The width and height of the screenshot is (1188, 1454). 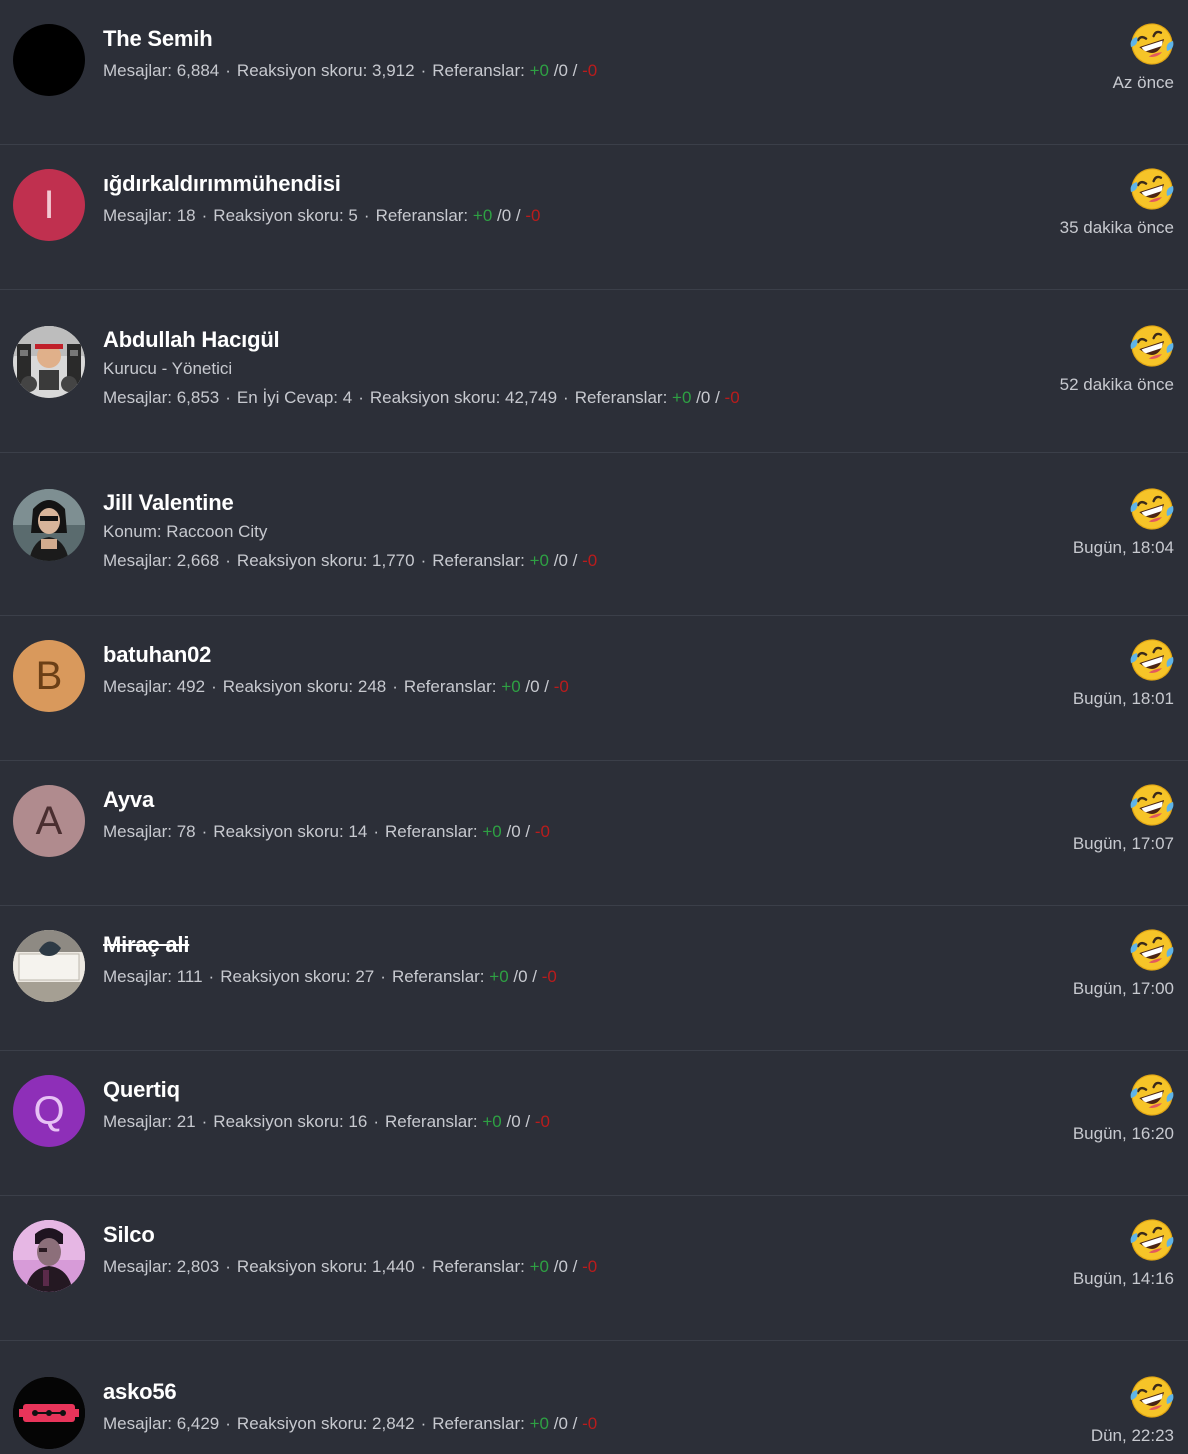 What do you see at coordinates (1117, 228) in the screenshot?
I see `reaction-time: 35 dakika önce` at bounding box center [1117, 228].